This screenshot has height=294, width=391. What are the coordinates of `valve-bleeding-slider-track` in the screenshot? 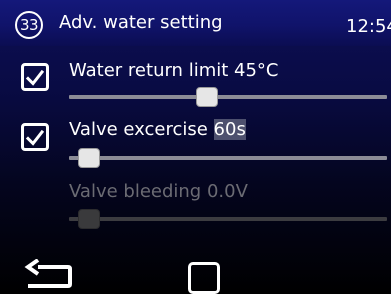 It's located at (228, 219).